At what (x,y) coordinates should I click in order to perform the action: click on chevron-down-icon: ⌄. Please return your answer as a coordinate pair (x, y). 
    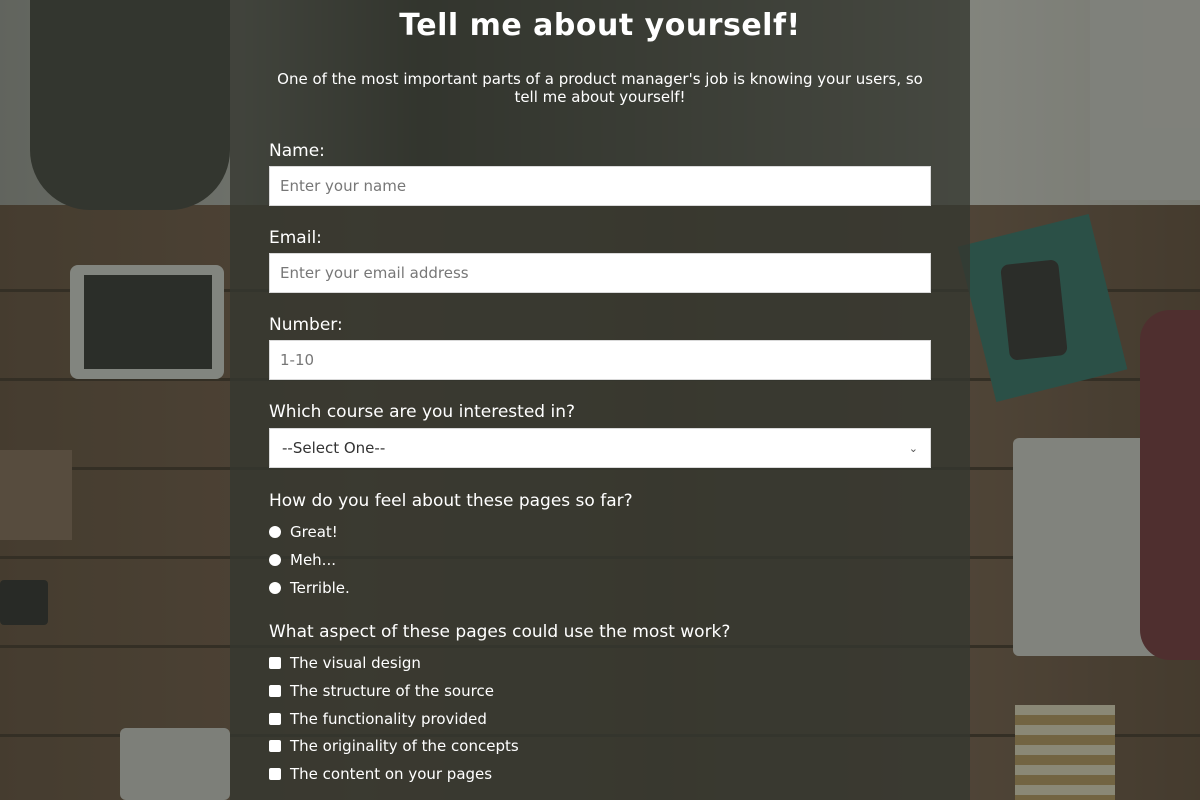
    Looking at the image, I should click on (913, 448).